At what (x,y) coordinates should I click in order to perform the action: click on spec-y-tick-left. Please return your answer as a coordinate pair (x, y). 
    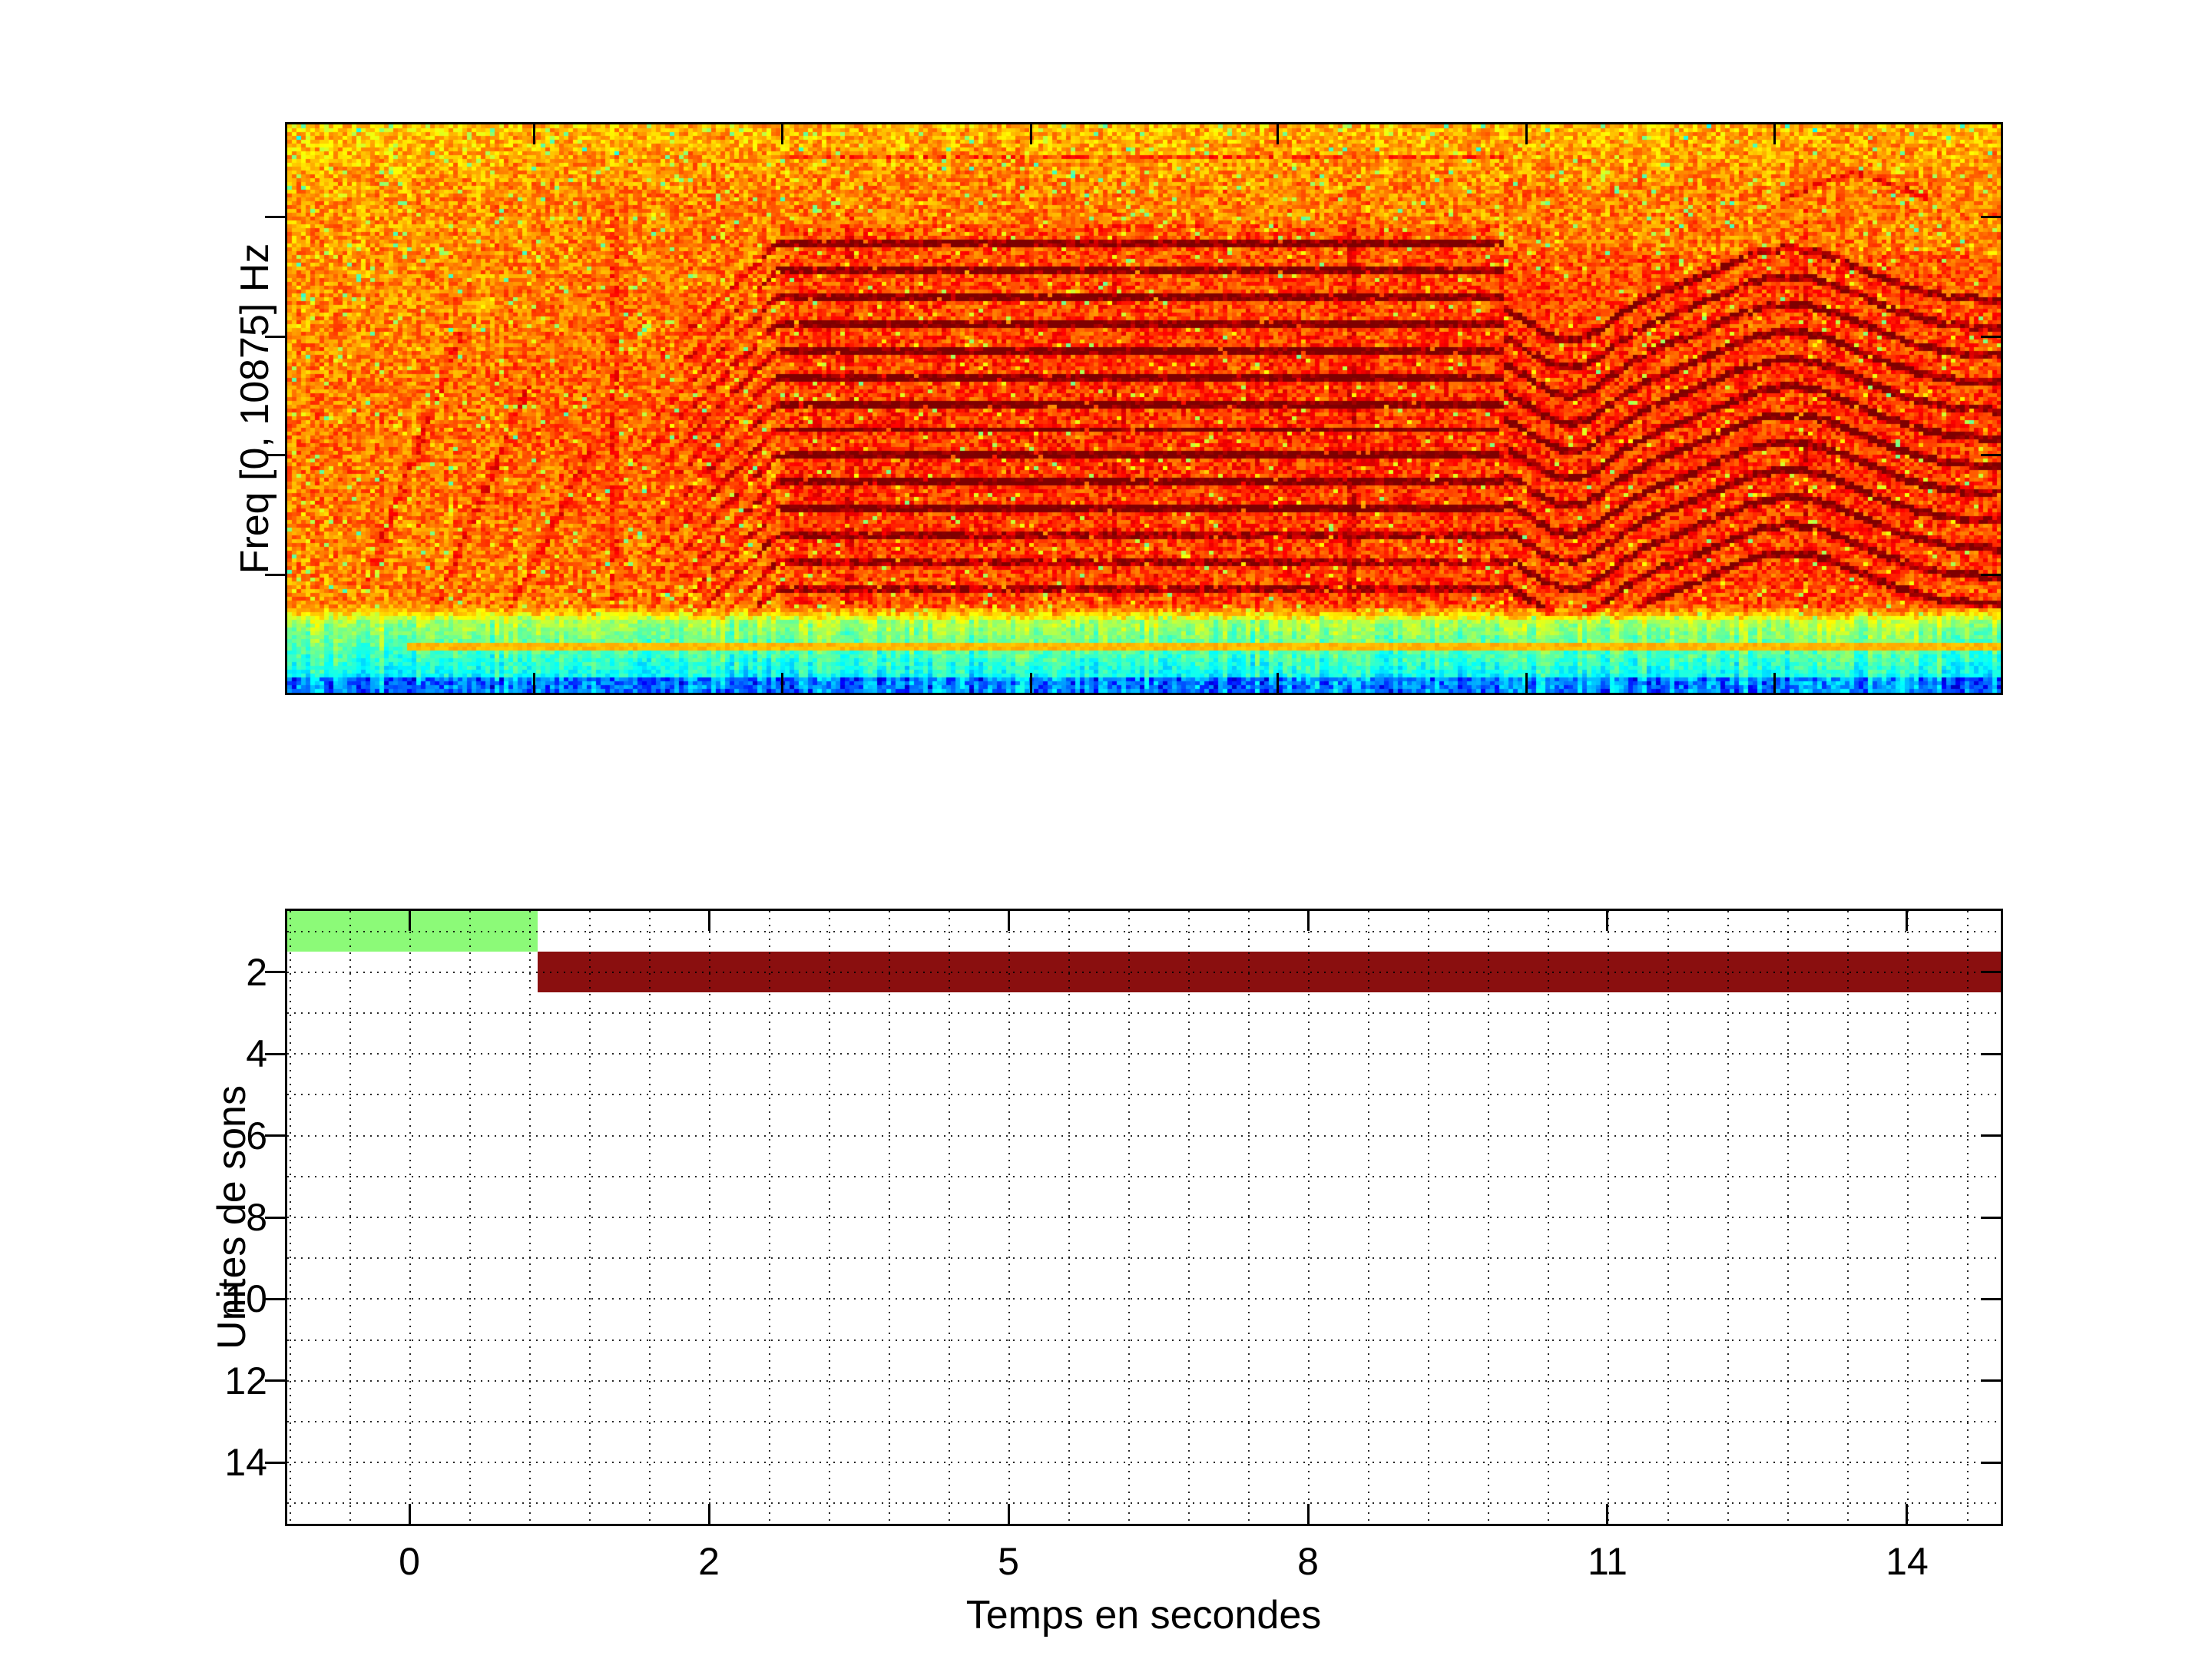
    Looking at the image, I should click on (275, 218).